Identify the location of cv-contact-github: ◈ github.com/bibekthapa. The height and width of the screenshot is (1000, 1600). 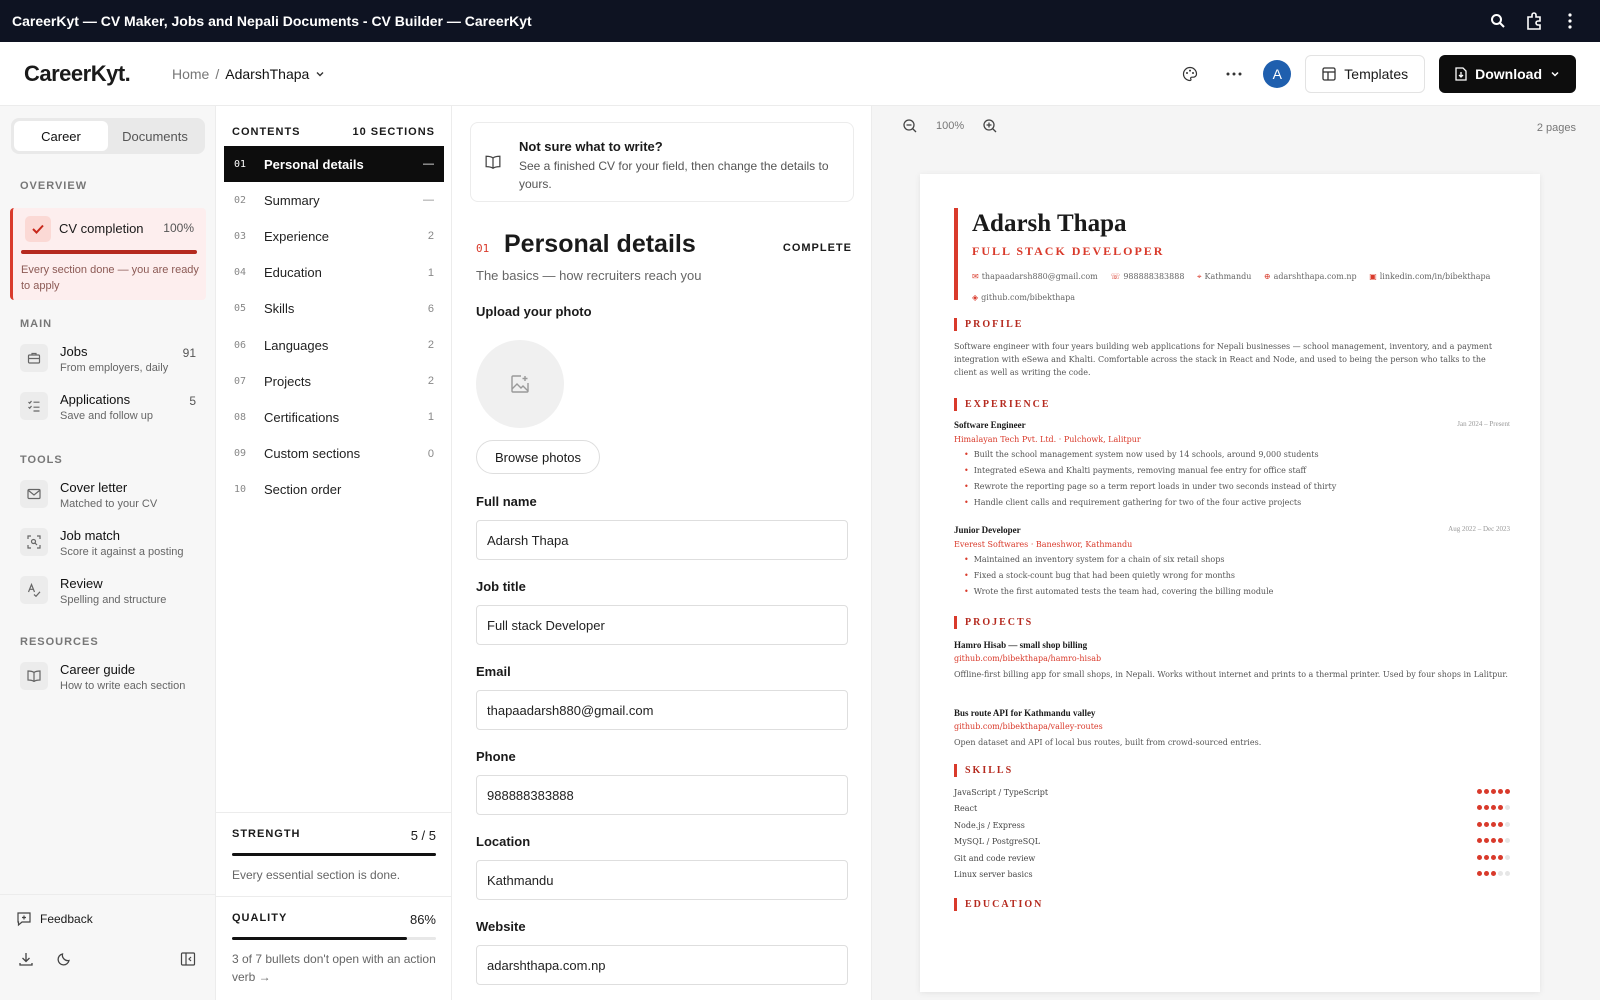
(1024, 297).